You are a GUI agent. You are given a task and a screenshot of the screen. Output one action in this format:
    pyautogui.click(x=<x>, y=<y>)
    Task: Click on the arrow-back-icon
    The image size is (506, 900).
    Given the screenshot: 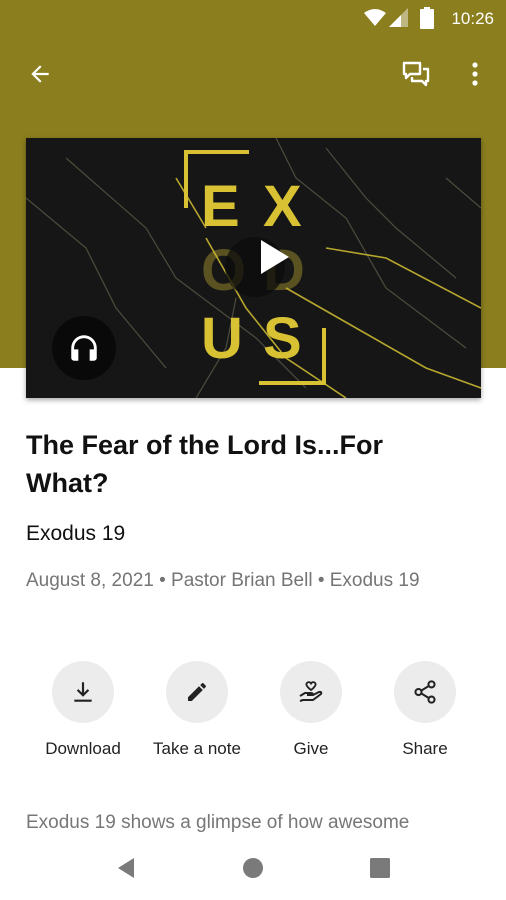 What is the action you would take?
    pyautogui.click(x=40, y=74)
    